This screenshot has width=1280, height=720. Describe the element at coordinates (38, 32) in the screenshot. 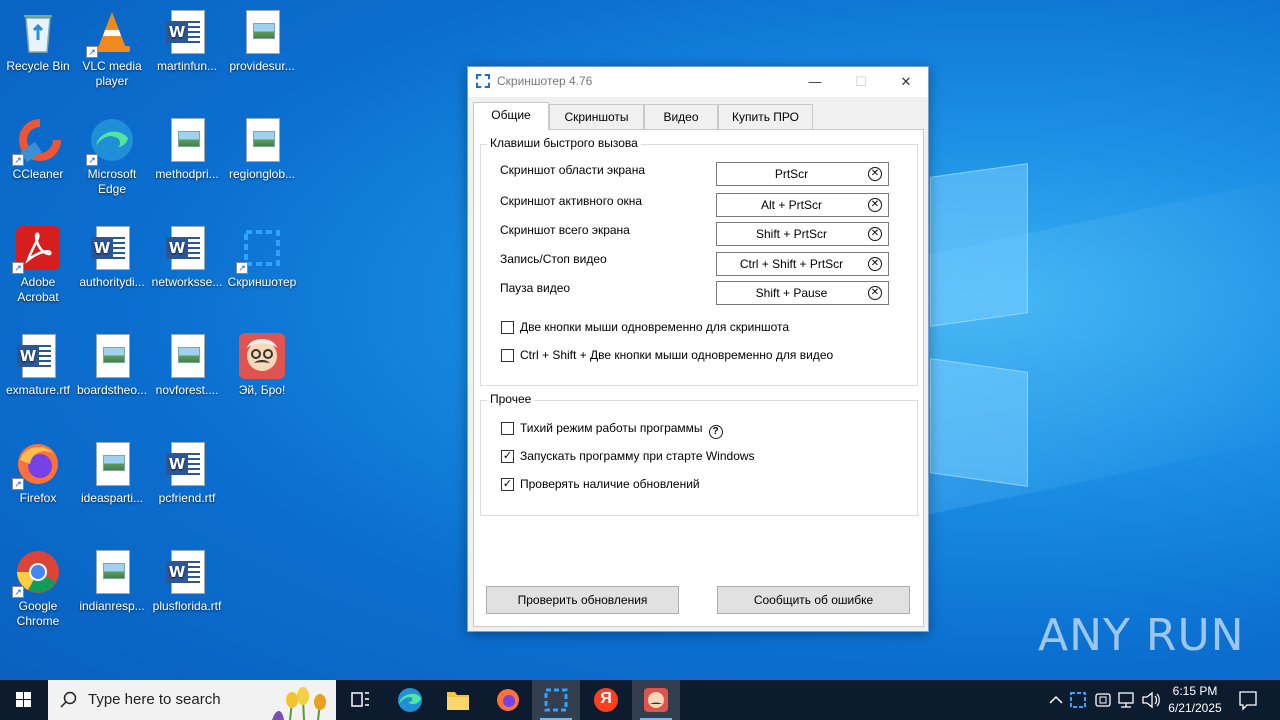

I see `recycle-bin-icon` at that location.